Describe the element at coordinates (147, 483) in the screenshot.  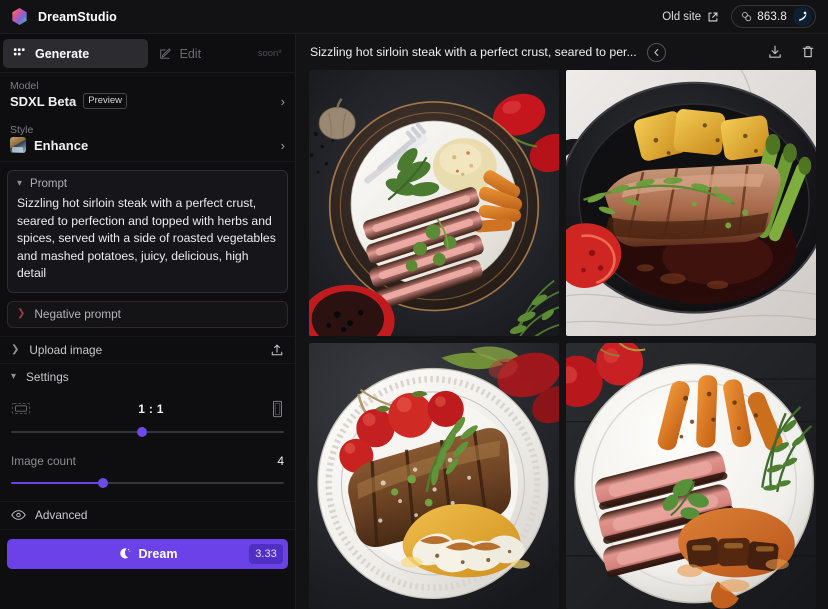
I see `image-count-slider` at that location.